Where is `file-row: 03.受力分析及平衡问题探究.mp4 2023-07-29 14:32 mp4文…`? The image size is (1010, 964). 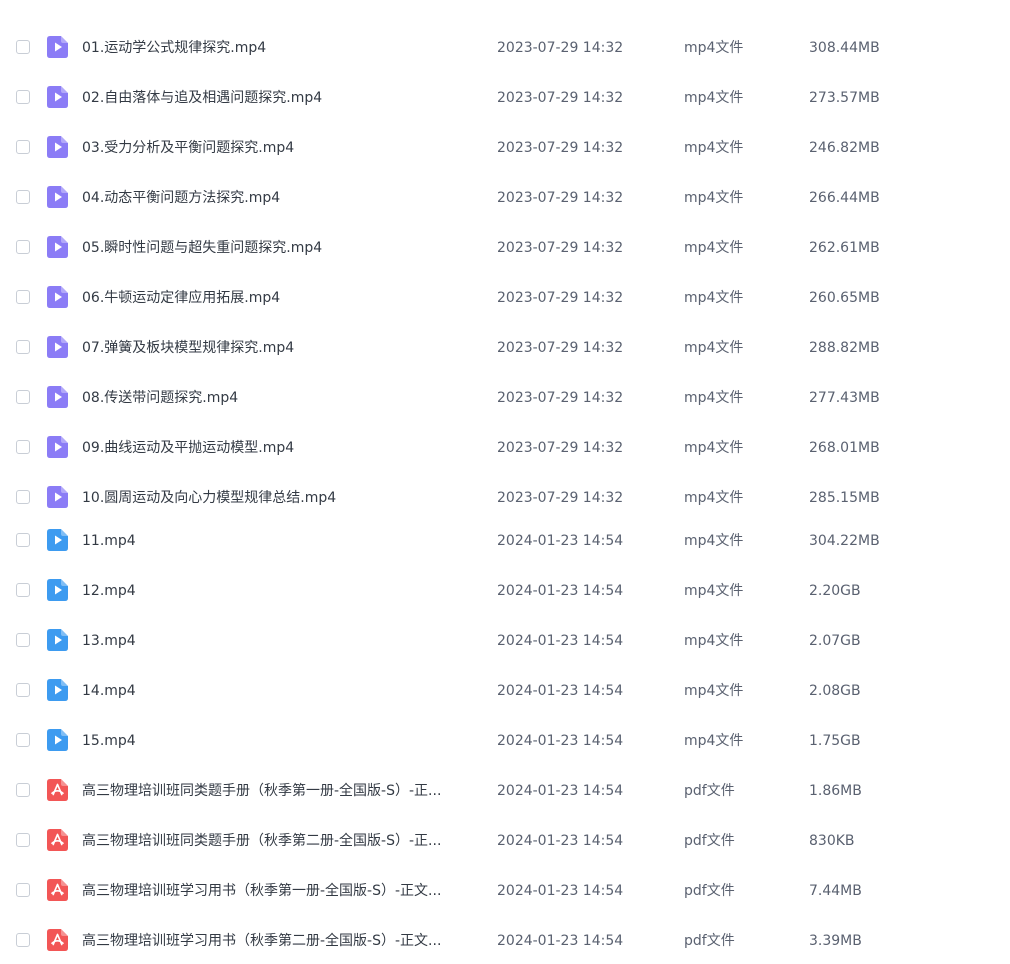 file-row: 03.受力分析及平衡问题探究.mp4 2023-07-29 14:32 mp4文… is located at coordinates (505, 148).